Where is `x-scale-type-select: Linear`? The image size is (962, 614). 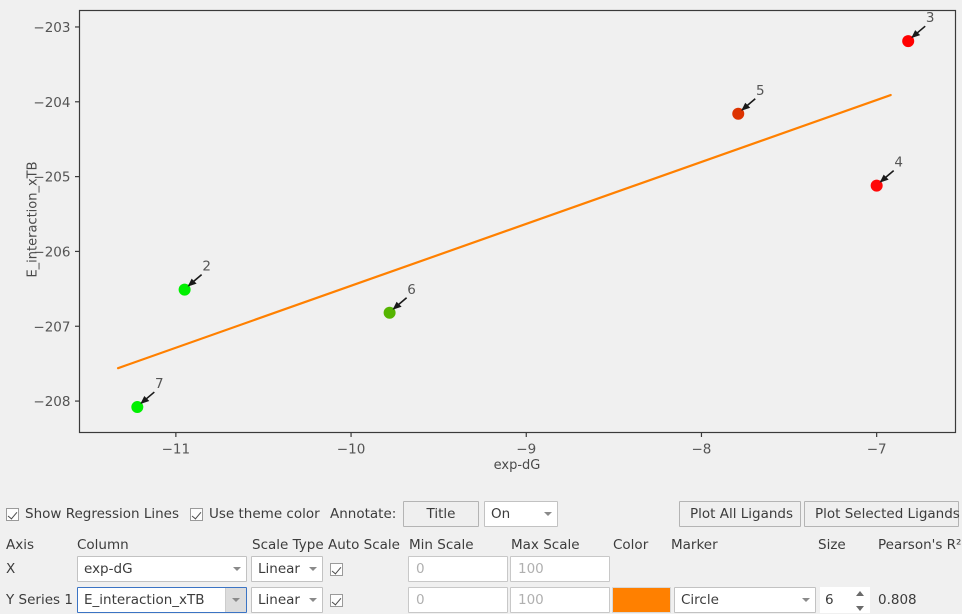
x-scale-type-select: Linear is located at coordinates (287, 569).